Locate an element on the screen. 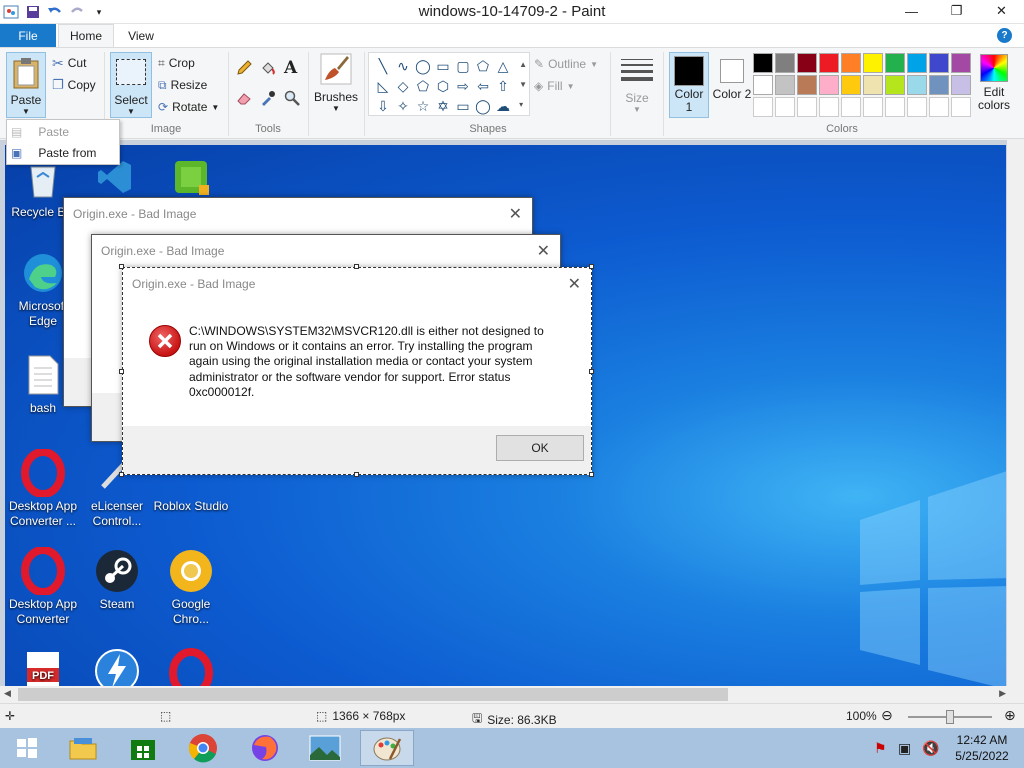 The width and height of the screenshot is (1024, 768). resize-button: ⧉ Resize is located at coordinates (182, 85).